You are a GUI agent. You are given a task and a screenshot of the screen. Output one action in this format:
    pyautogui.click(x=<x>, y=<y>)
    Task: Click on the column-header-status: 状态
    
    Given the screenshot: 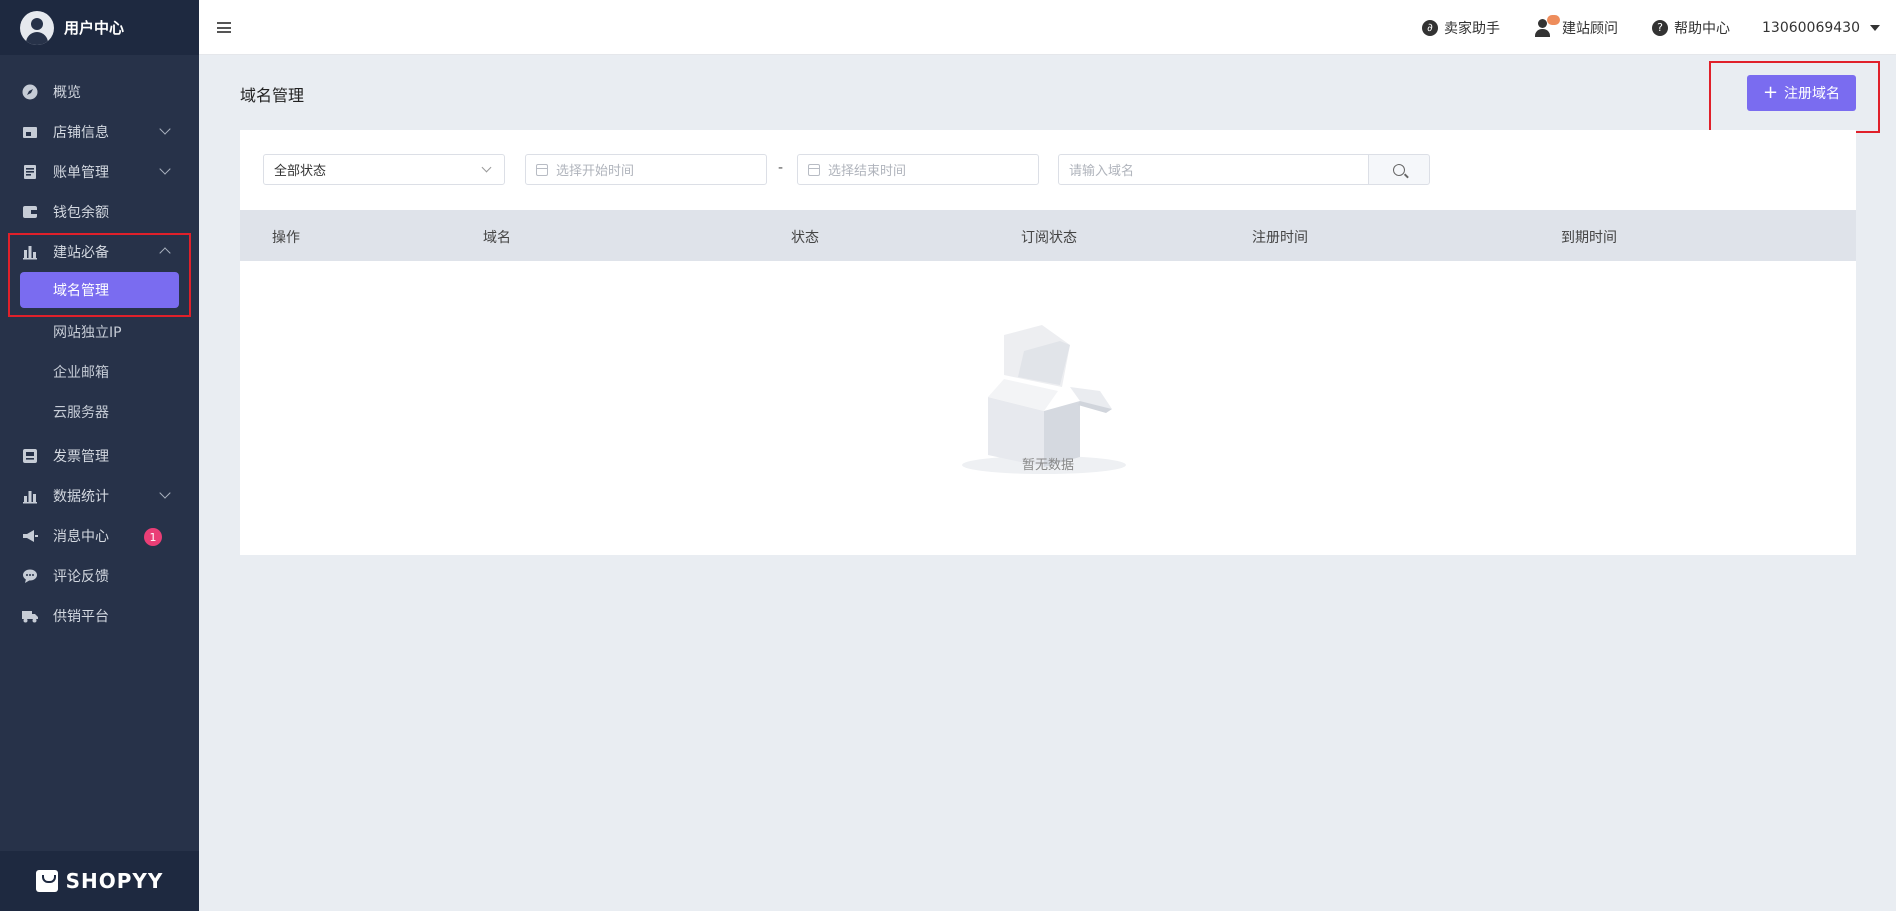 What is the action you would take?
    pyautogui.click(x=805, y=238)
    